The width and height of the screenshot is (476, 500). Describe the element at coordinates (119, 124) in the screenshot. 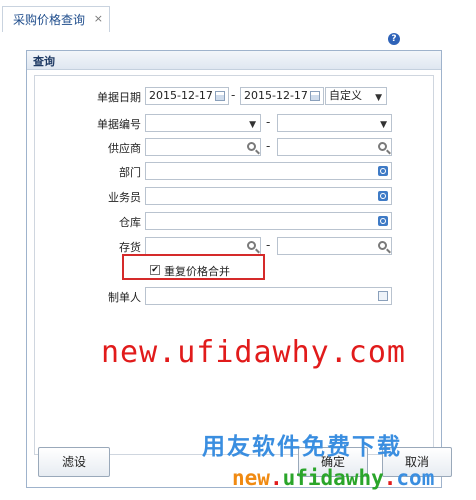

I see `label-doc-no: 单据编号` at that location.